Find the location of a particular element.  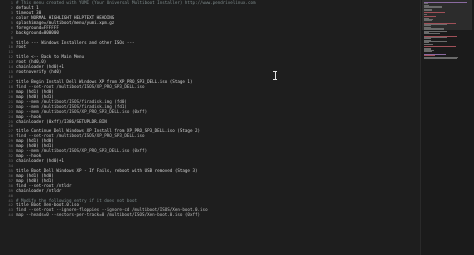

line-number: 44 is located at coordinates (10, 215).